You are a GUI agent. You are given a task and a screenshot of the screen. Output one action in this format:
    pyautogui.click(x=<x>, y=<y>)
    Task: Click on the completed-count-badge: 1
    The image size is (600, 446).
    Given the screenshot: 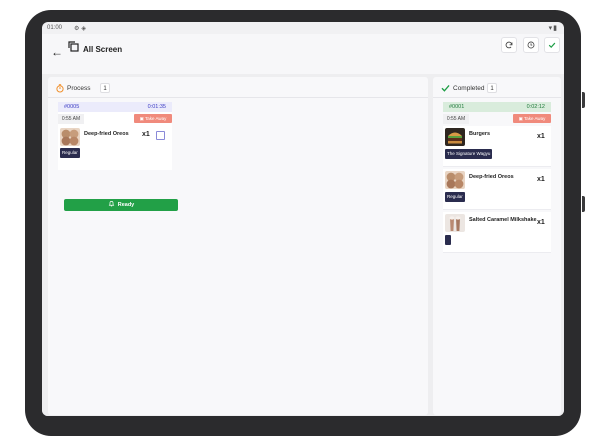 What is the action you would take?
    pyautogui.click(x=492, y=88)
    